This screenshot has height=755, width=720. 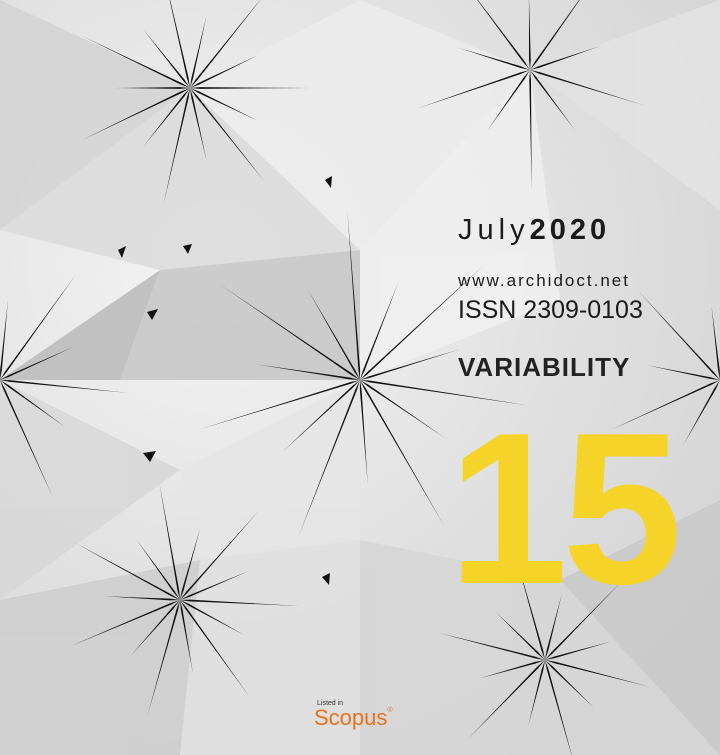 I want to click on scopus-badge: Listed in Scopus®, so click(x=353, y=715).